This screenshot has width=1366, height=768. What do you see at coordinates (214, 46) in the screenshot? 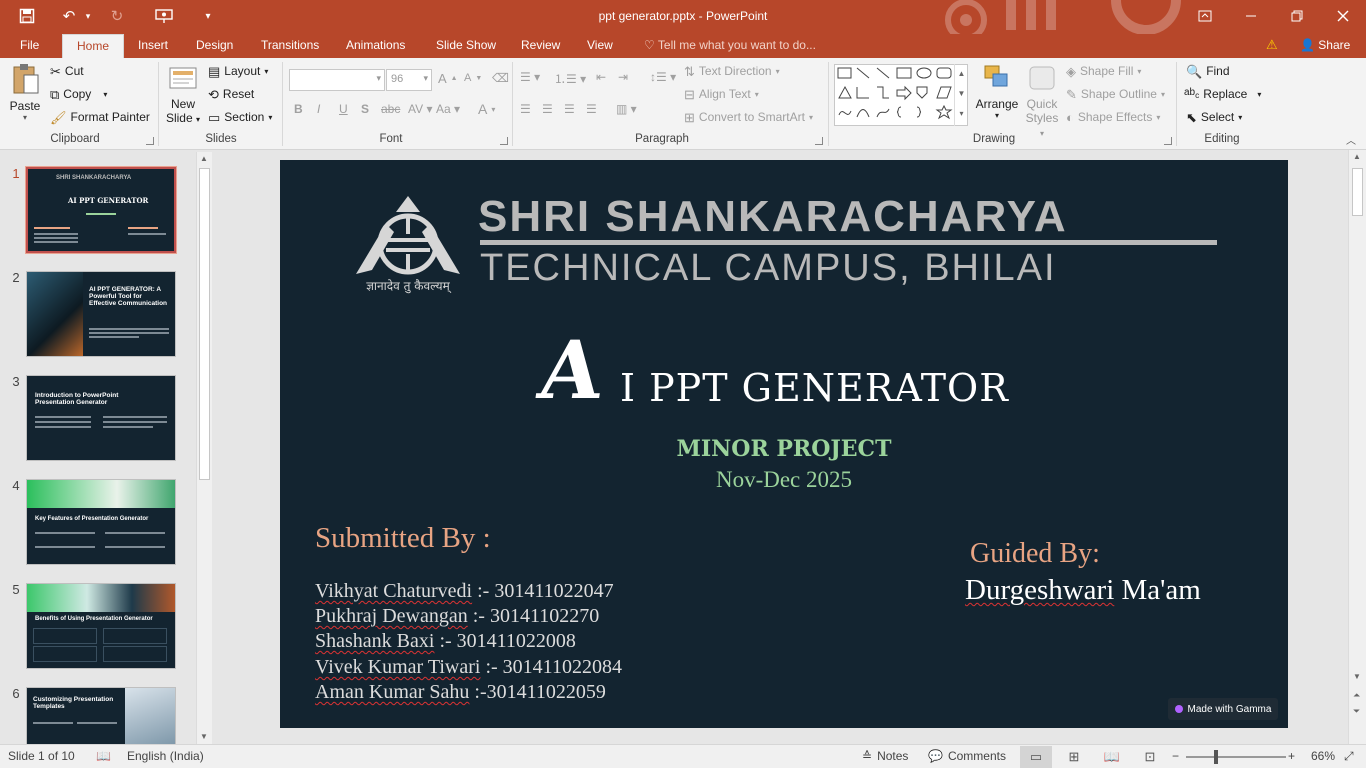
I see `tab-design: Design` at bounding box center [214, 46].